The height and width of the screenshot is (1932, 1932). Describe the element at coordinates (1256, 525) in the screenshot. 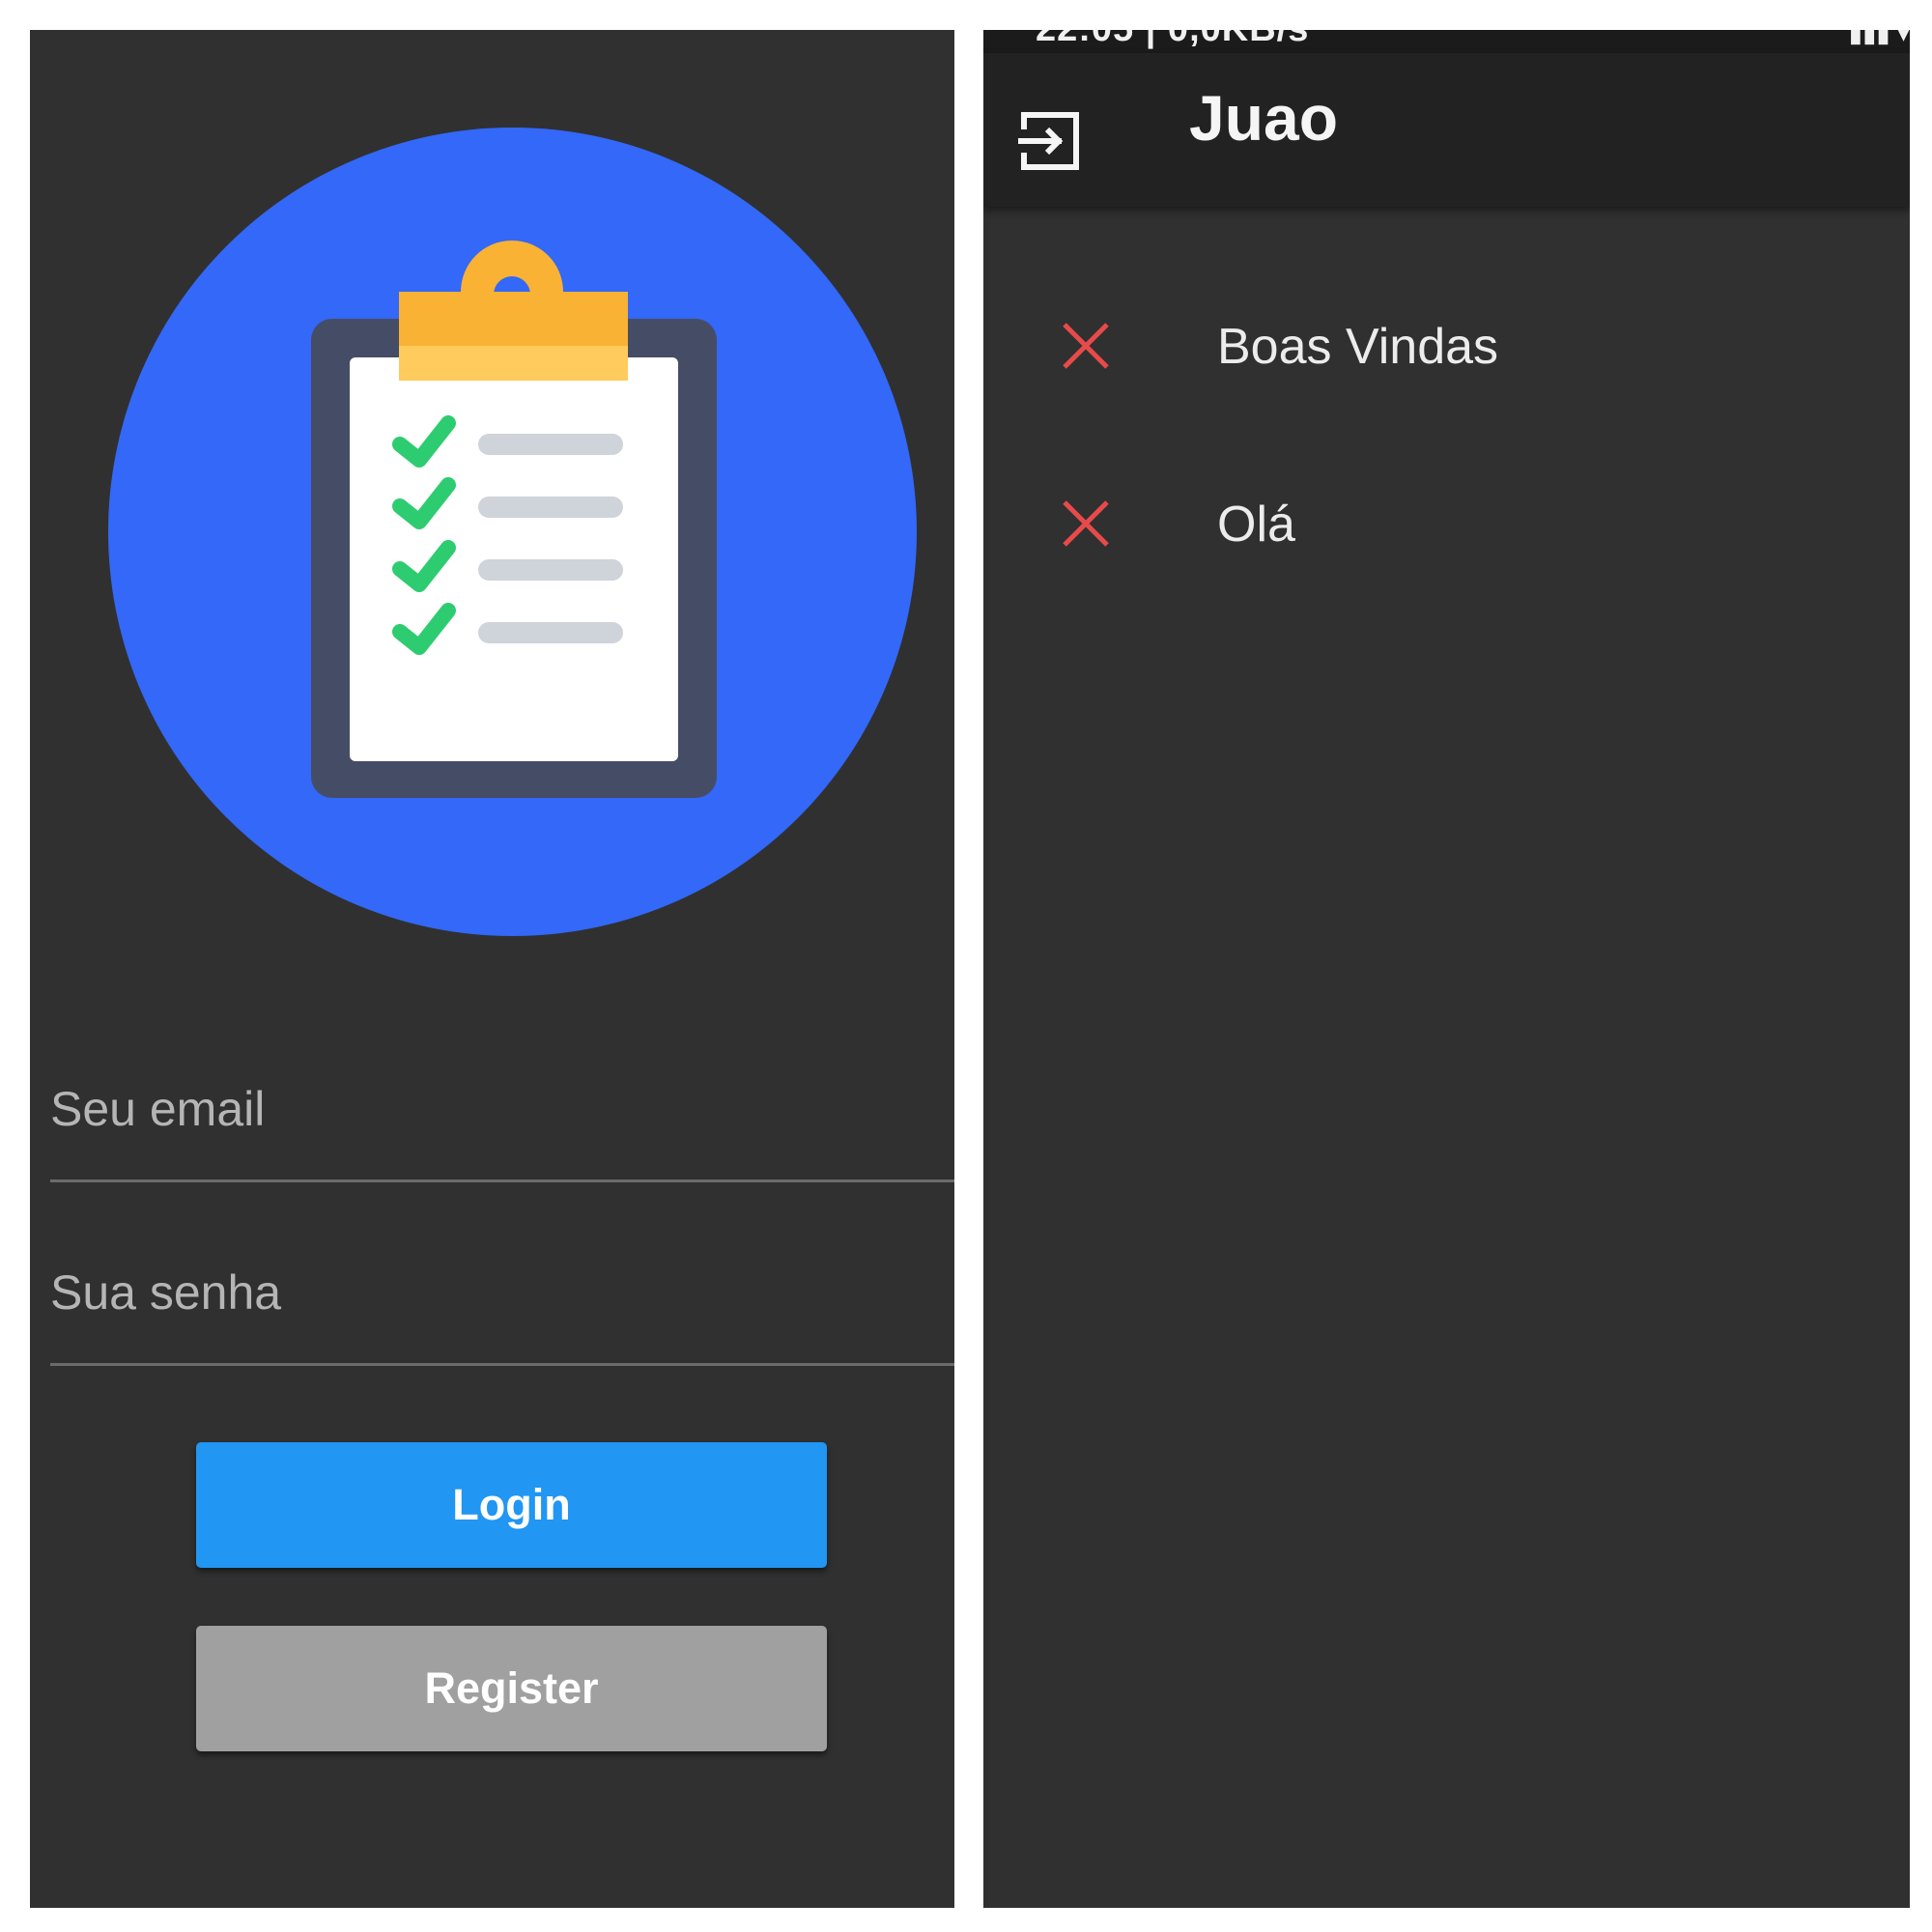

I see `list-item-label: Olá` at that location.